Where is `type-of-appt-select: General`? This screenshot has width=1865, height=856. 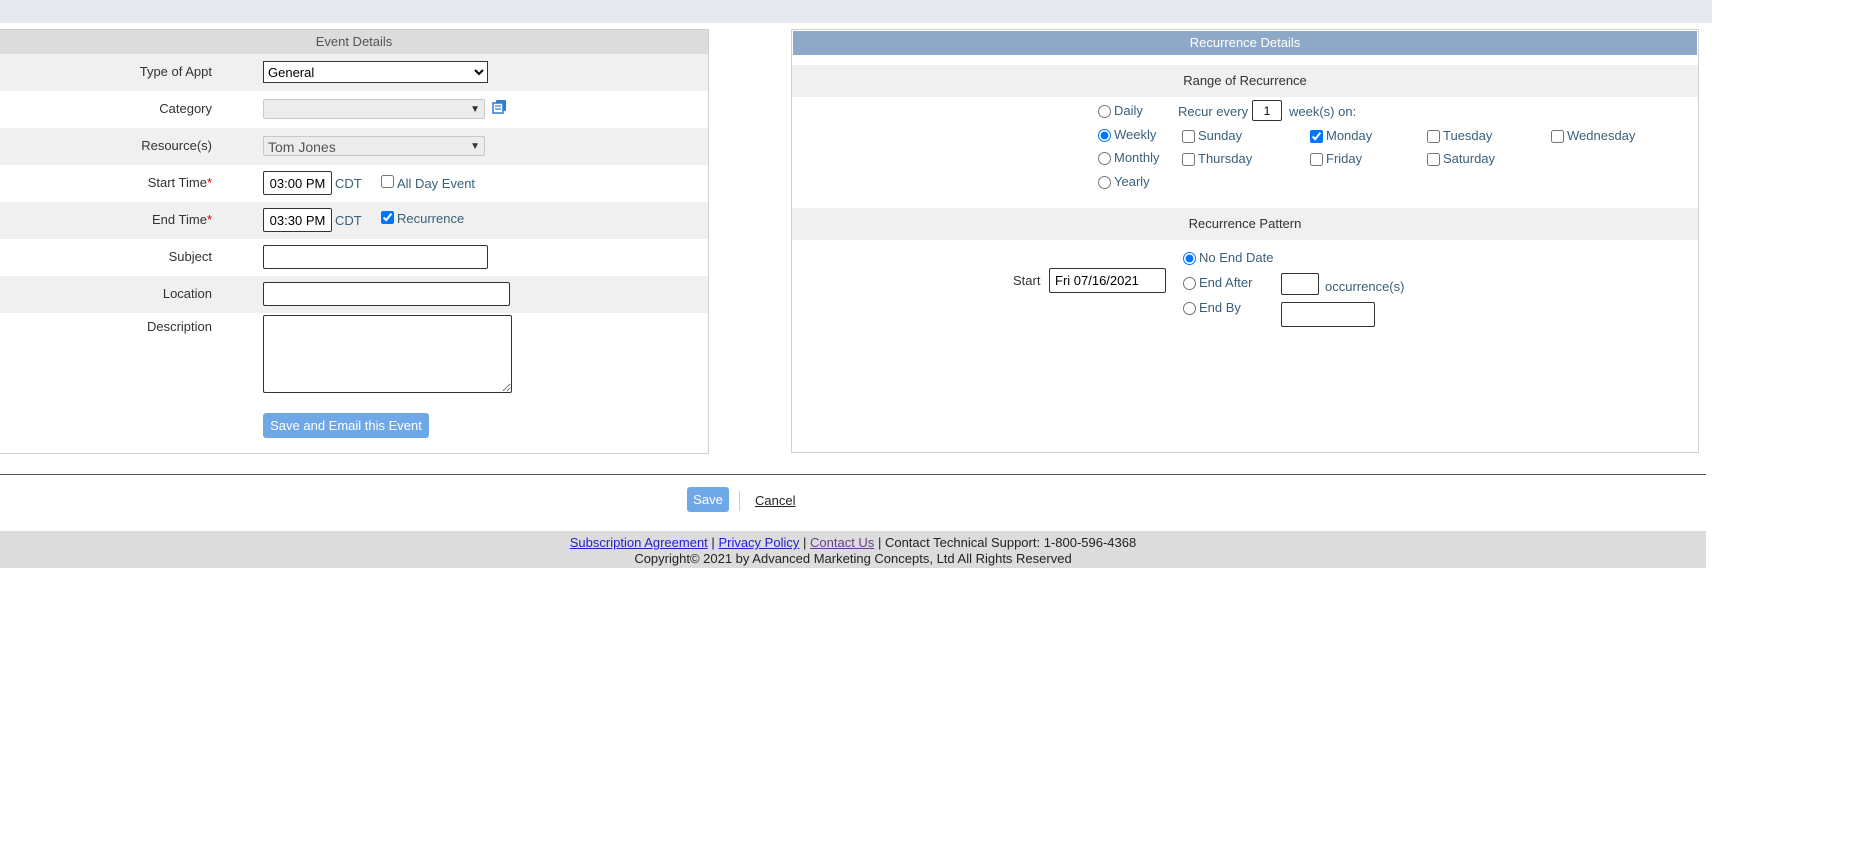 type-of-appt-select: General is located at coordinates (375, 72).